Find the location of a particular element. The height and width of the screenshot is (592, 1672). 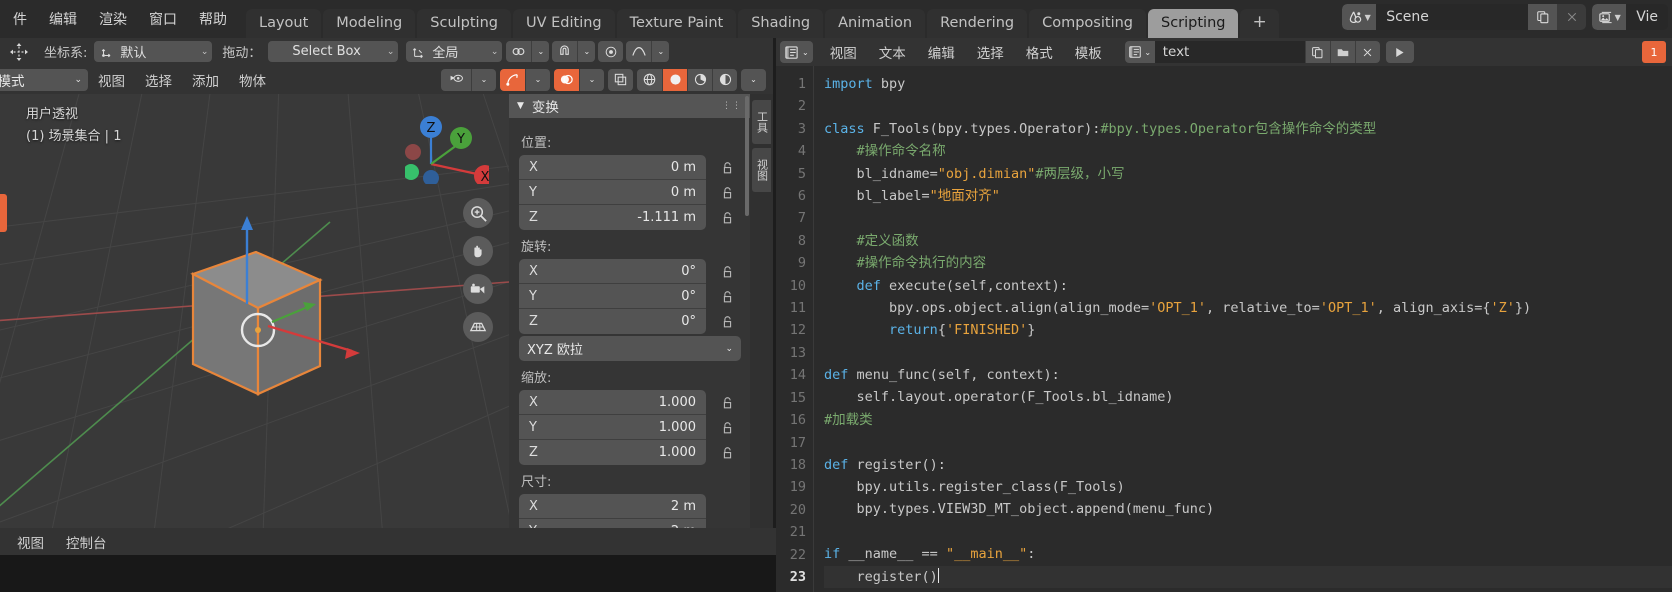

open-text-button is located at coordinates (1342, 52).